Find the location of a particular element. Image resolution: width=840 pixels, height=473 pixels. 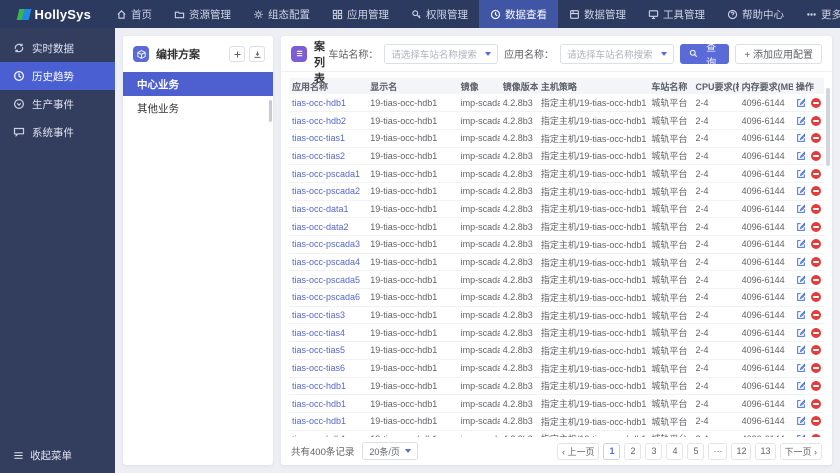

search-button: 查询 is located at coordinates (704, 56).